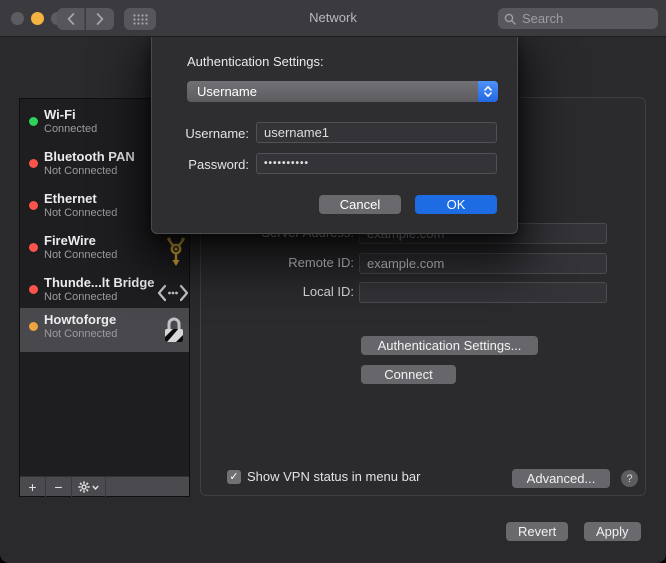  What do you see at coordinates (456, 204) in the screenshot?
I see `ok-button: OK` at bounding box center [456, 204].